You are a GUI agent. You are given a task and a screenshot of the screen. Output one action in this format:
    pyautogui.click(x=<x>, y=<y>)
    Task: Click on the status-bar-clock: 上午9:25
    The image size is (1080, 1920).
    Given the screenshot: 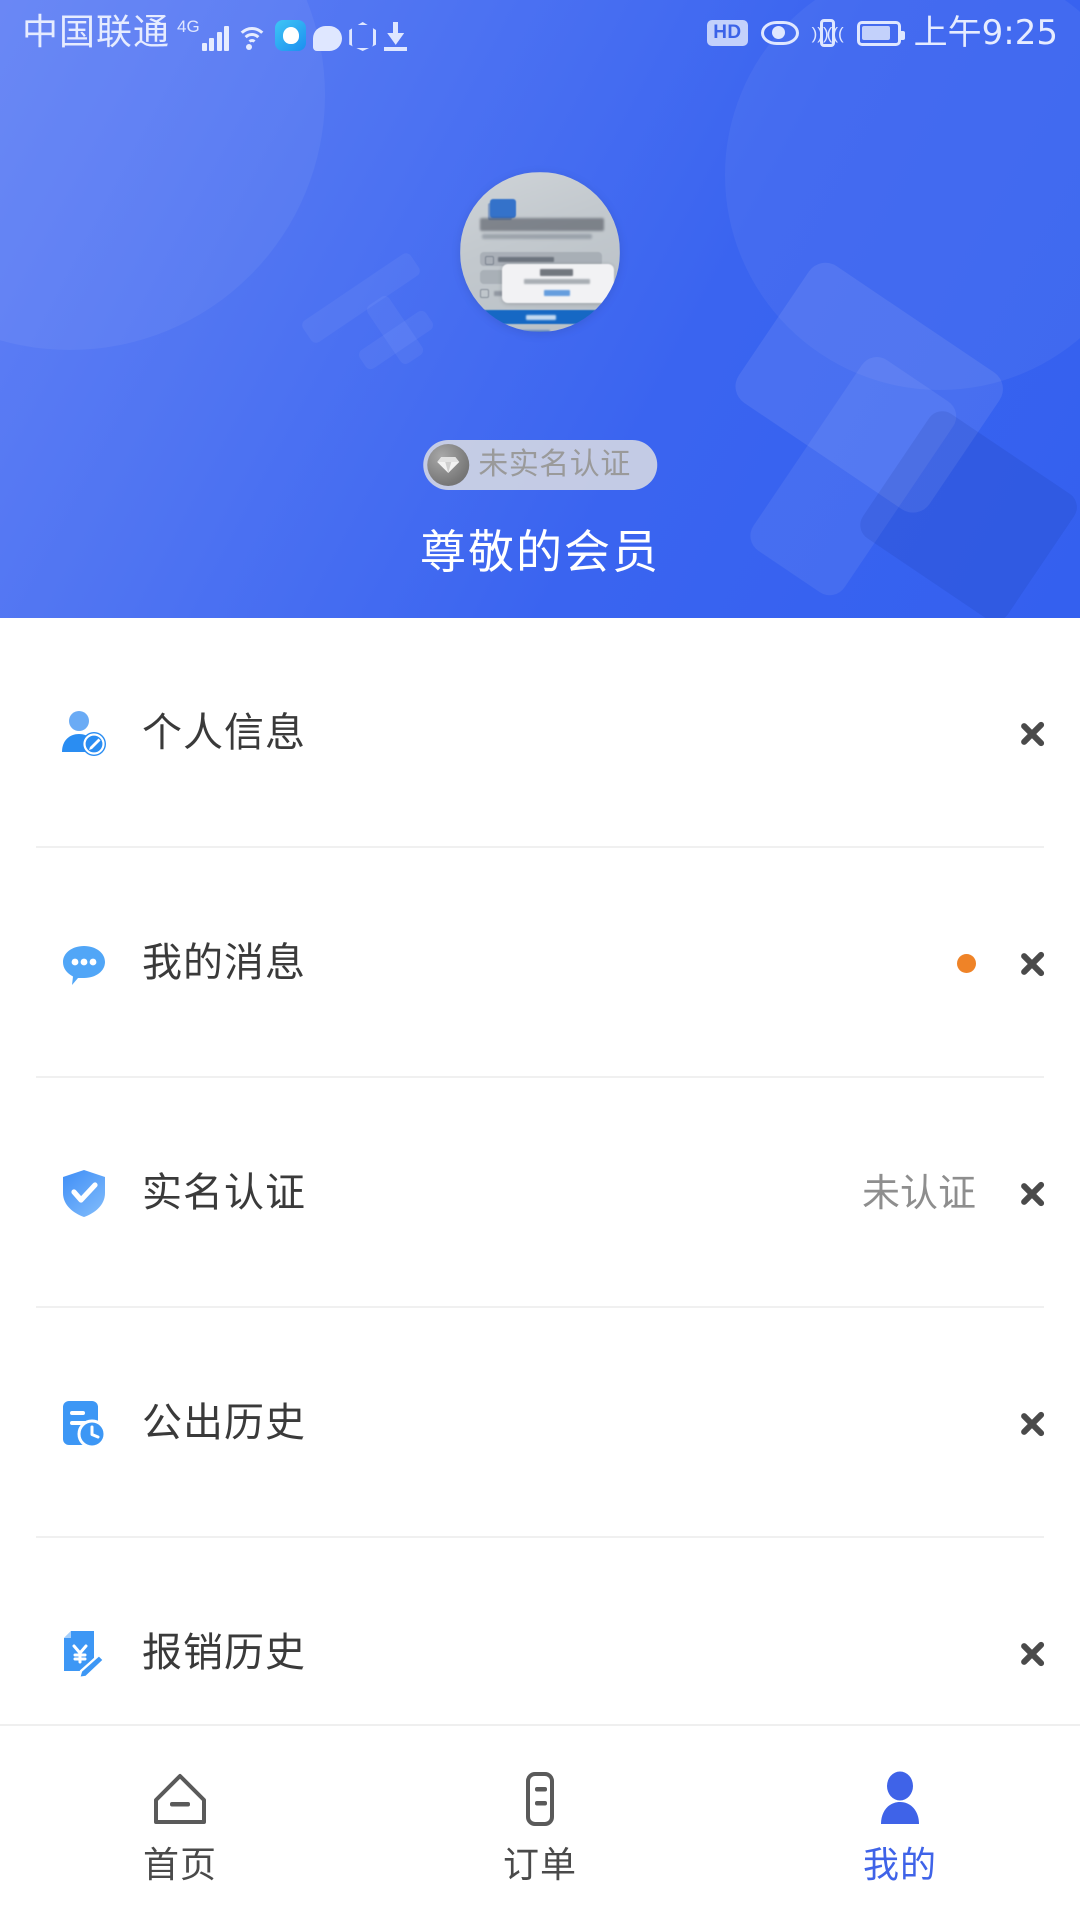 What is the action you would take?
    pyautogui.click(x=985, y=33)
    